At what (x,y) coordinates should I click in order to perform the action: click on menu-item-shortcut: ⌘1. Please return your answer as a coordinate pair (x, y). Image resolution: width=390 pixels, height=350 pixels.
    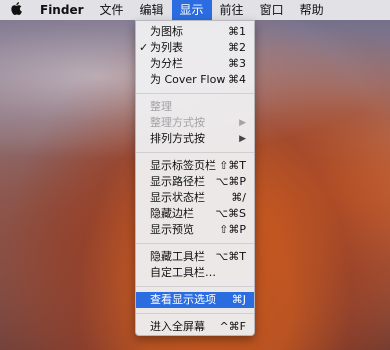
    Looking at the image, I should click on (237, 31).